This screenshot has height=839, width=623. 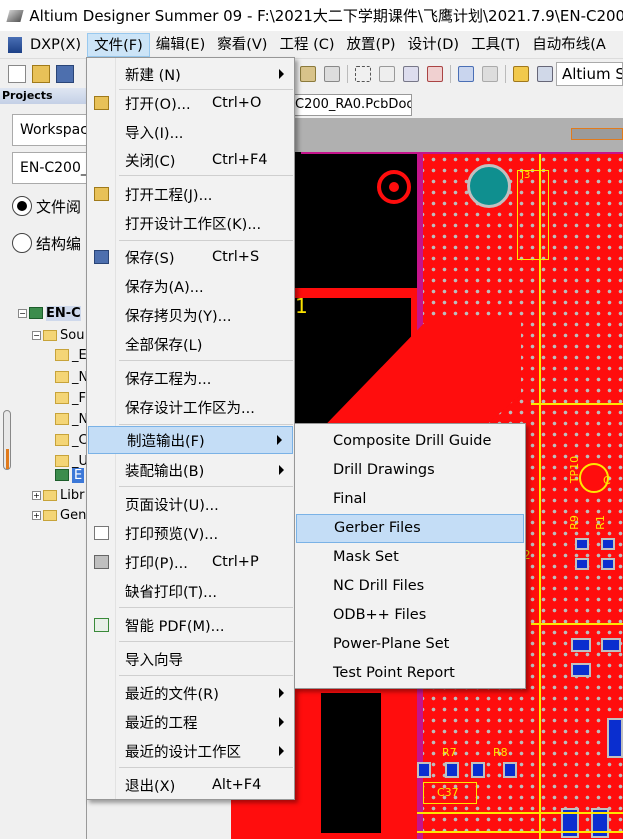 What do you see at coordinates (59, 243) in the screenshot?
I see `structure-view-label: 结构编` at bounding box center [59, 243].